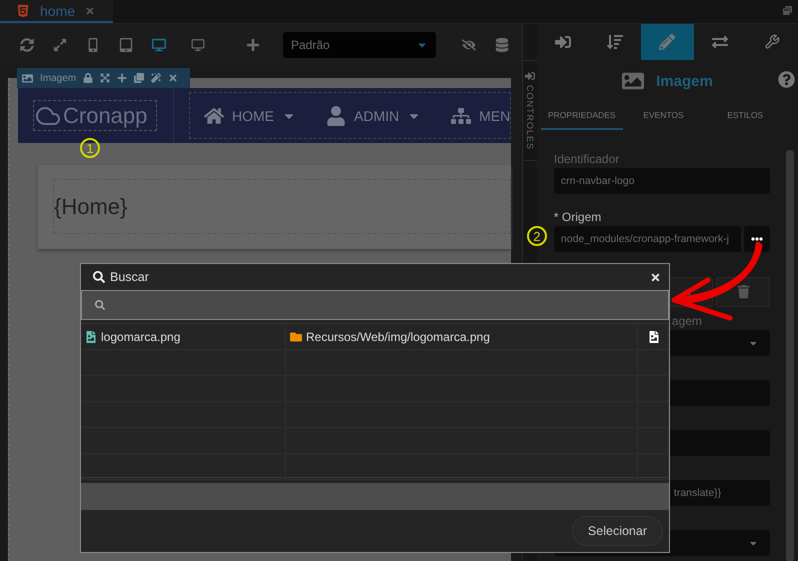 The width and height of the screenshot is (798, 561). I want to click on field-label: * Origem, so click(578, 217).